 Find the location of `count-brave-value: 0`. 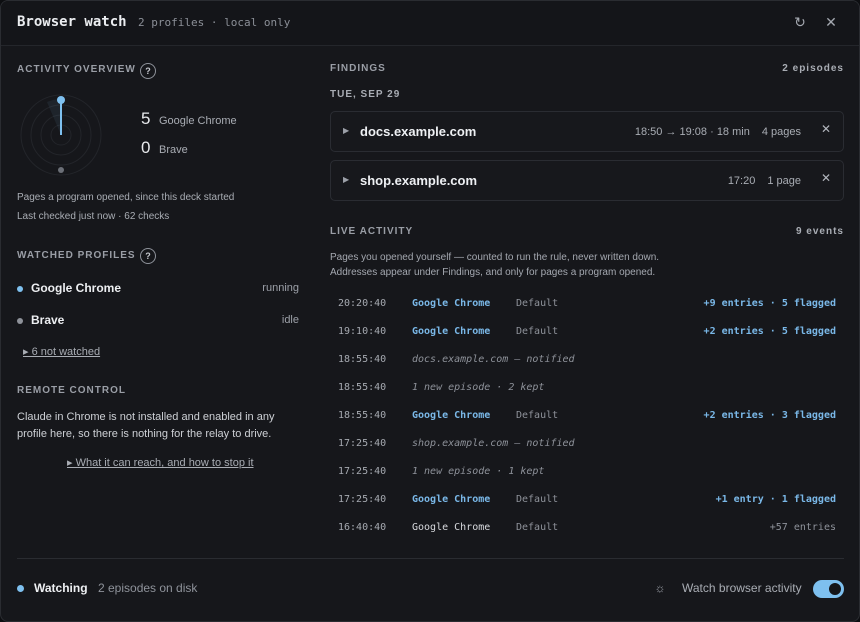

count-brave-value: 0 is located at coordinates (146, 147).